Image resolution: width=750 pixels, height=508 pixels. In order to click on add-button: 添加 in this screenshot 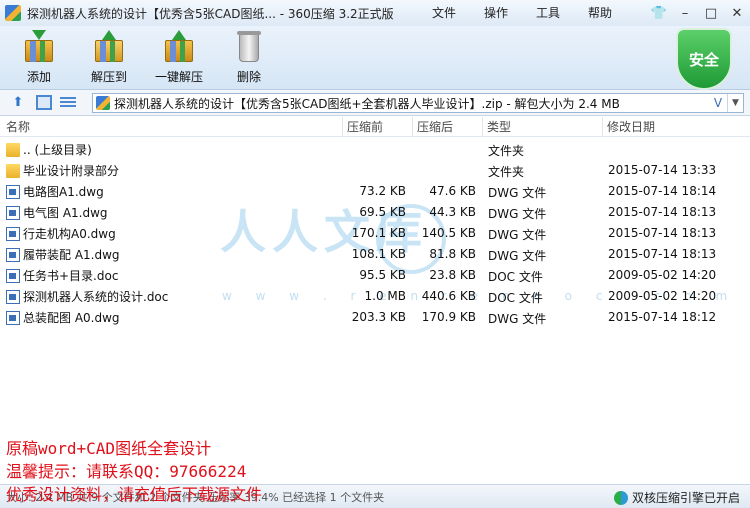, I will do `click(39, 58)`.